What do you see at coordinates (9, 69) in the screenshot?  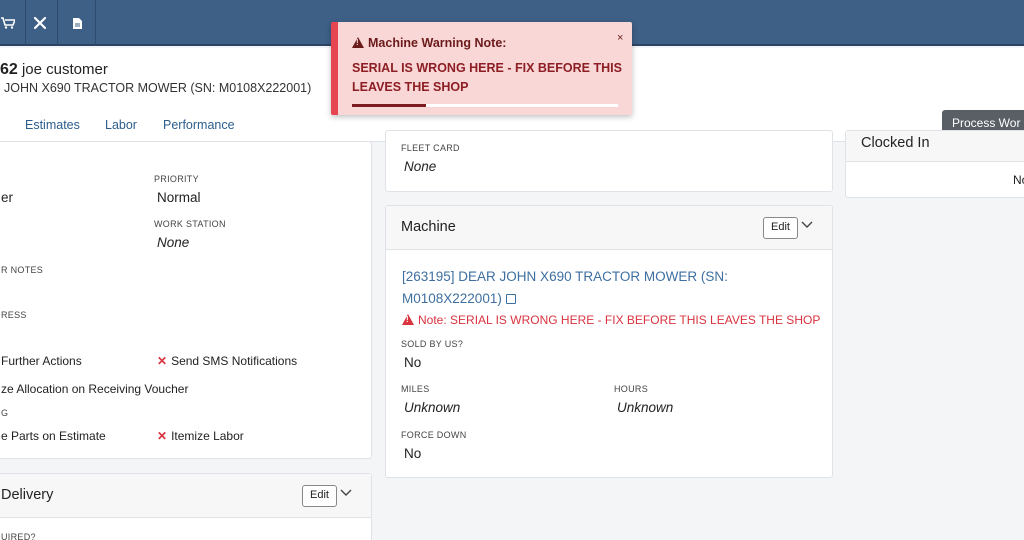 I see `wo-number: 62` at bounding box center [9, 69].